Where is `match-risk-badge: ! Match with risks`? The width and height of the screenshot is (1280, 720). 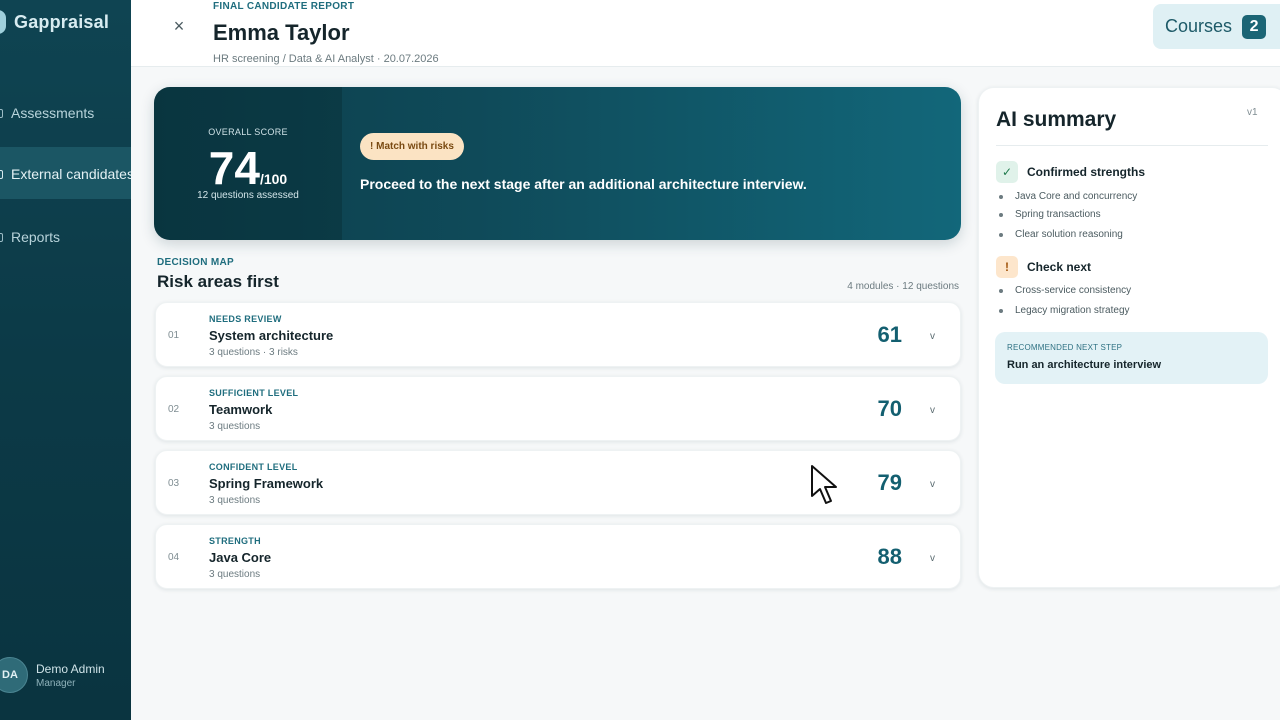
match-risk-badge: ! Match with risks is located at coordinates (412, 146).